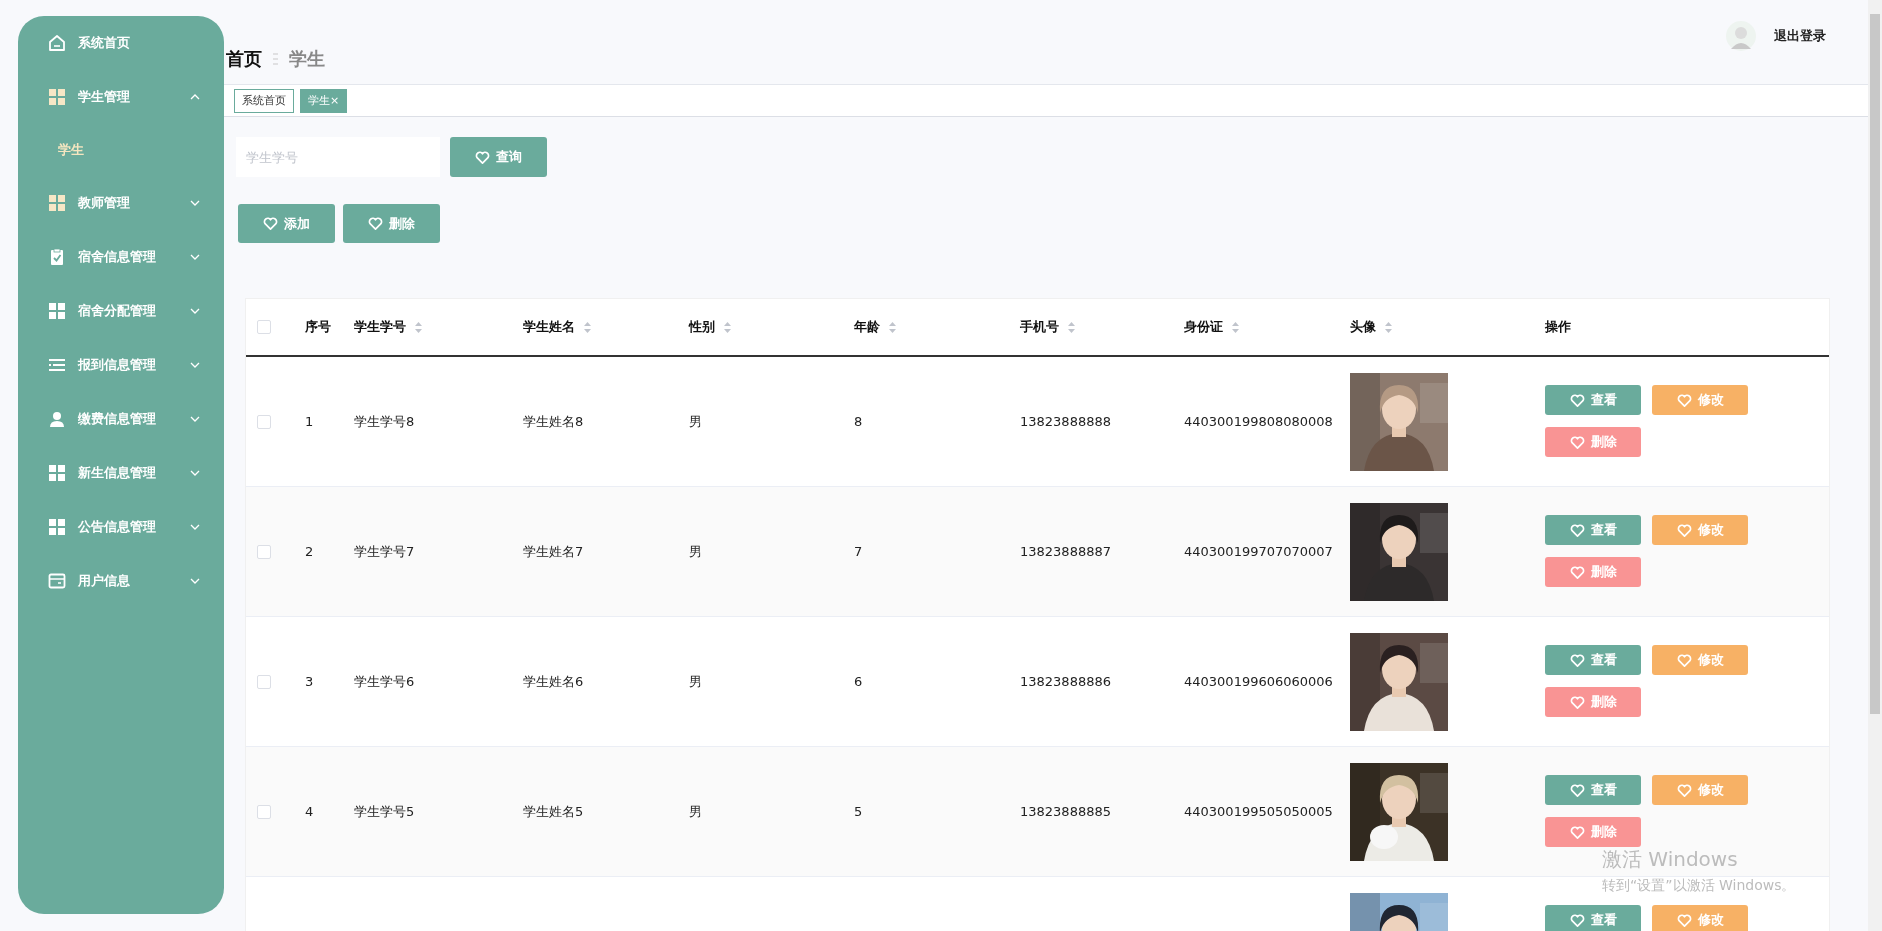  What do you see at coordinates (121, 43) in the screenshot?
I see `sidebar-item: 系统首页` at bounding box center [121, 43].